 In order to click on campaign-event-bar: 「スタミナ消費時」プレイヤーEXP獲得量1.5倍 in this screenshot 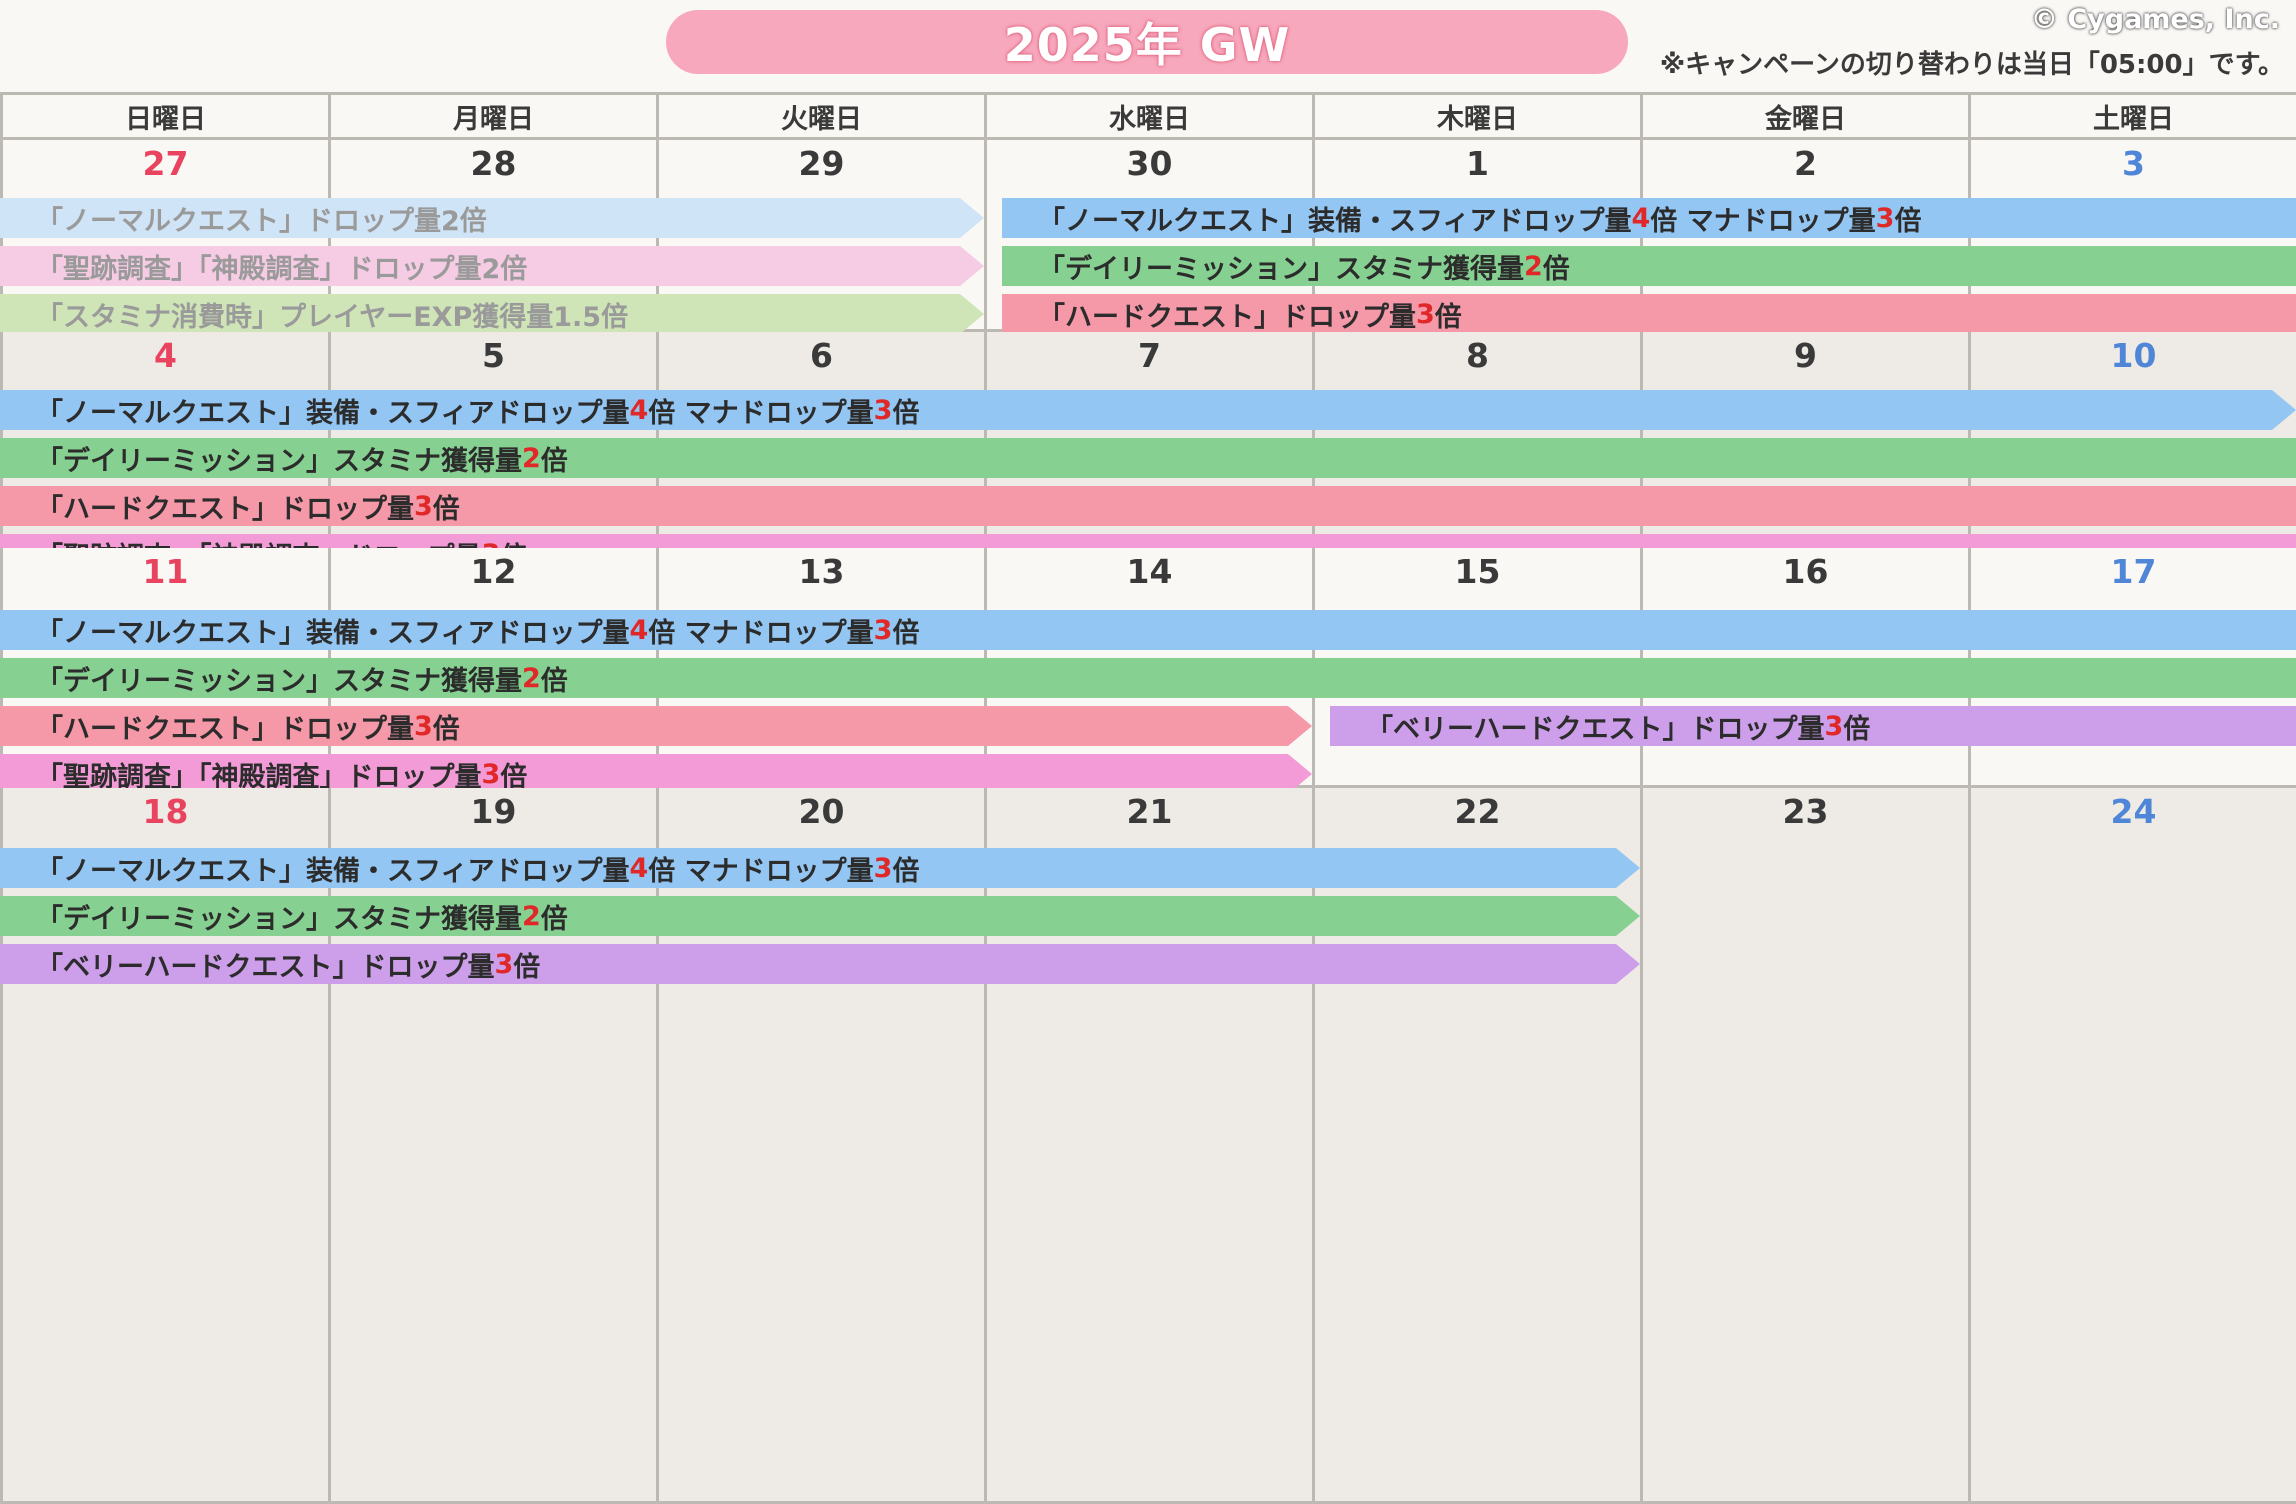, I will do `click(492, 314)`.